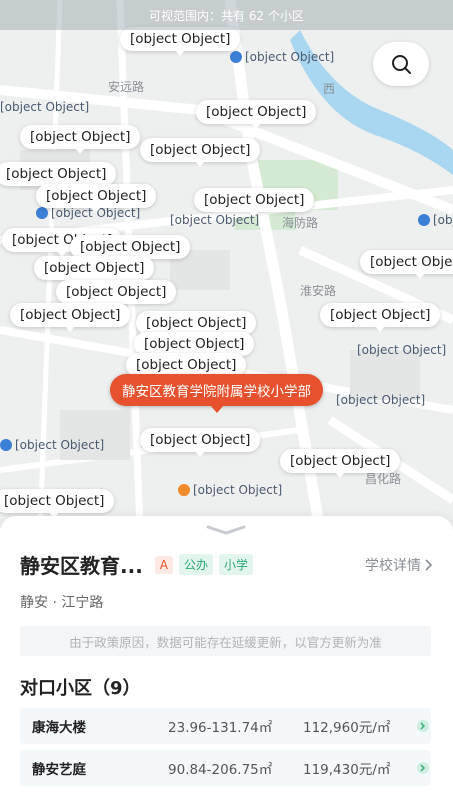 This screenshot has width=453, height=803. What do you see at coordinates (347, 728) in the screenshot?
I see `community-price: 112,960元/㎡` at bounding box center [347, 728].